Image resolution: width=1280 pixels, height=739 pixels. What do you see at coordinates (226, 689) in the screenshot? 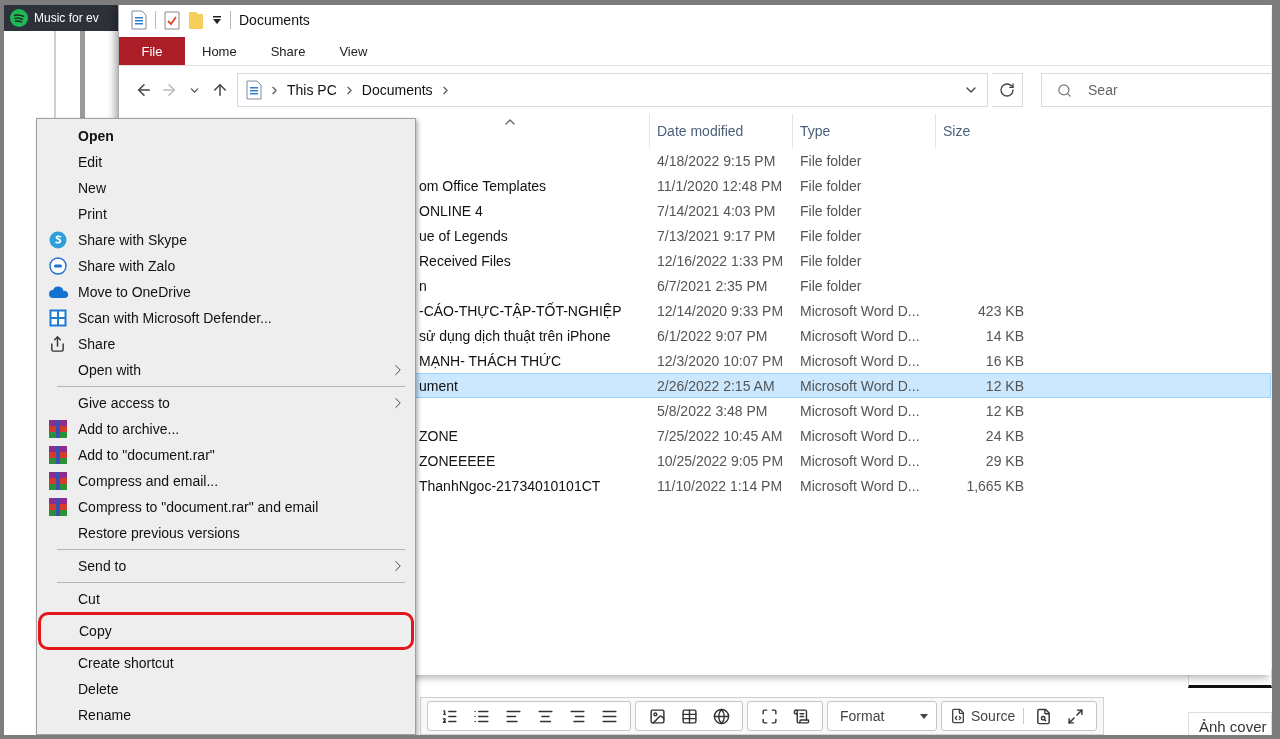
I see `menu-item: Delete` at bounding box center [226, 689].